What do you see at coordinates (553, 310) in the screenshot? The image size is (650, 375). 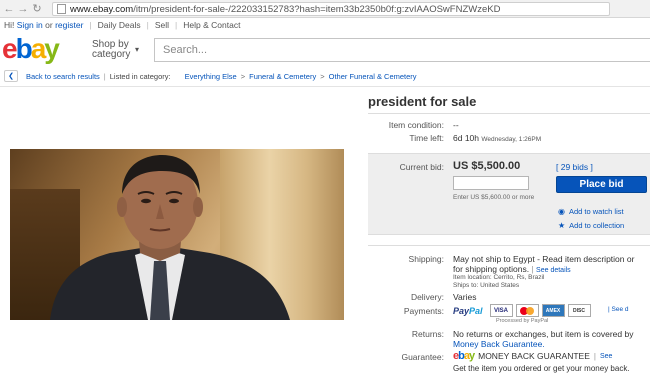 I see `amex-card-icon: AMEX` at bounding box center [553, 310].